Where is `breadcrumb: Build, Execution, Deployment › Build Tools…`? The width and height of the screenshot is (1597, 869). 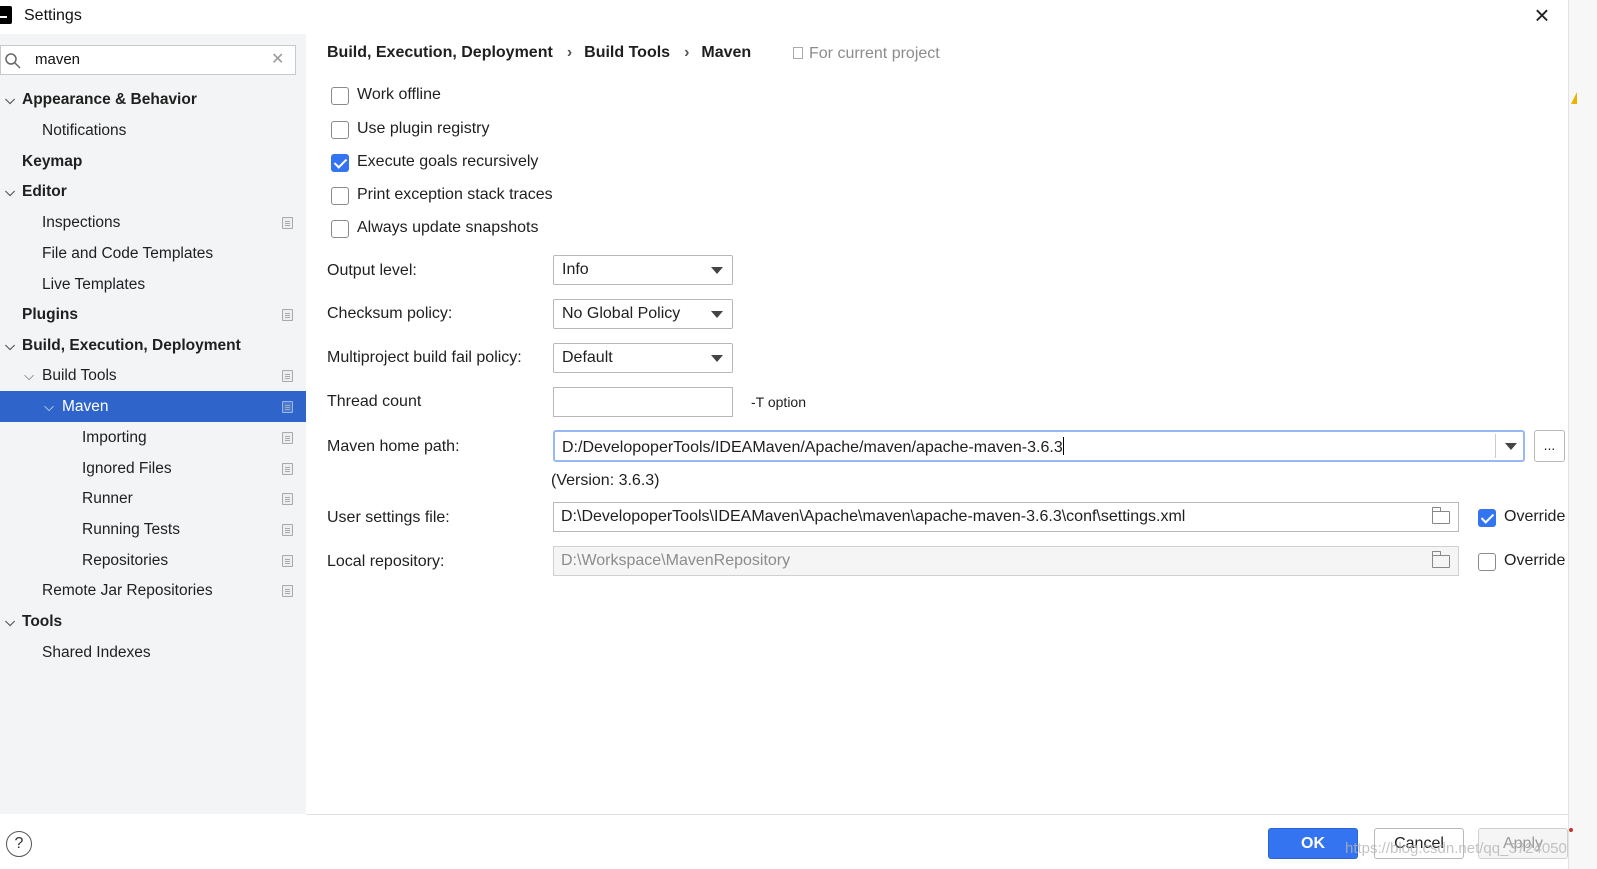
breadcrumb: Build, Execution, Deployment › Build Tools… is located at coordinates (543, 53).